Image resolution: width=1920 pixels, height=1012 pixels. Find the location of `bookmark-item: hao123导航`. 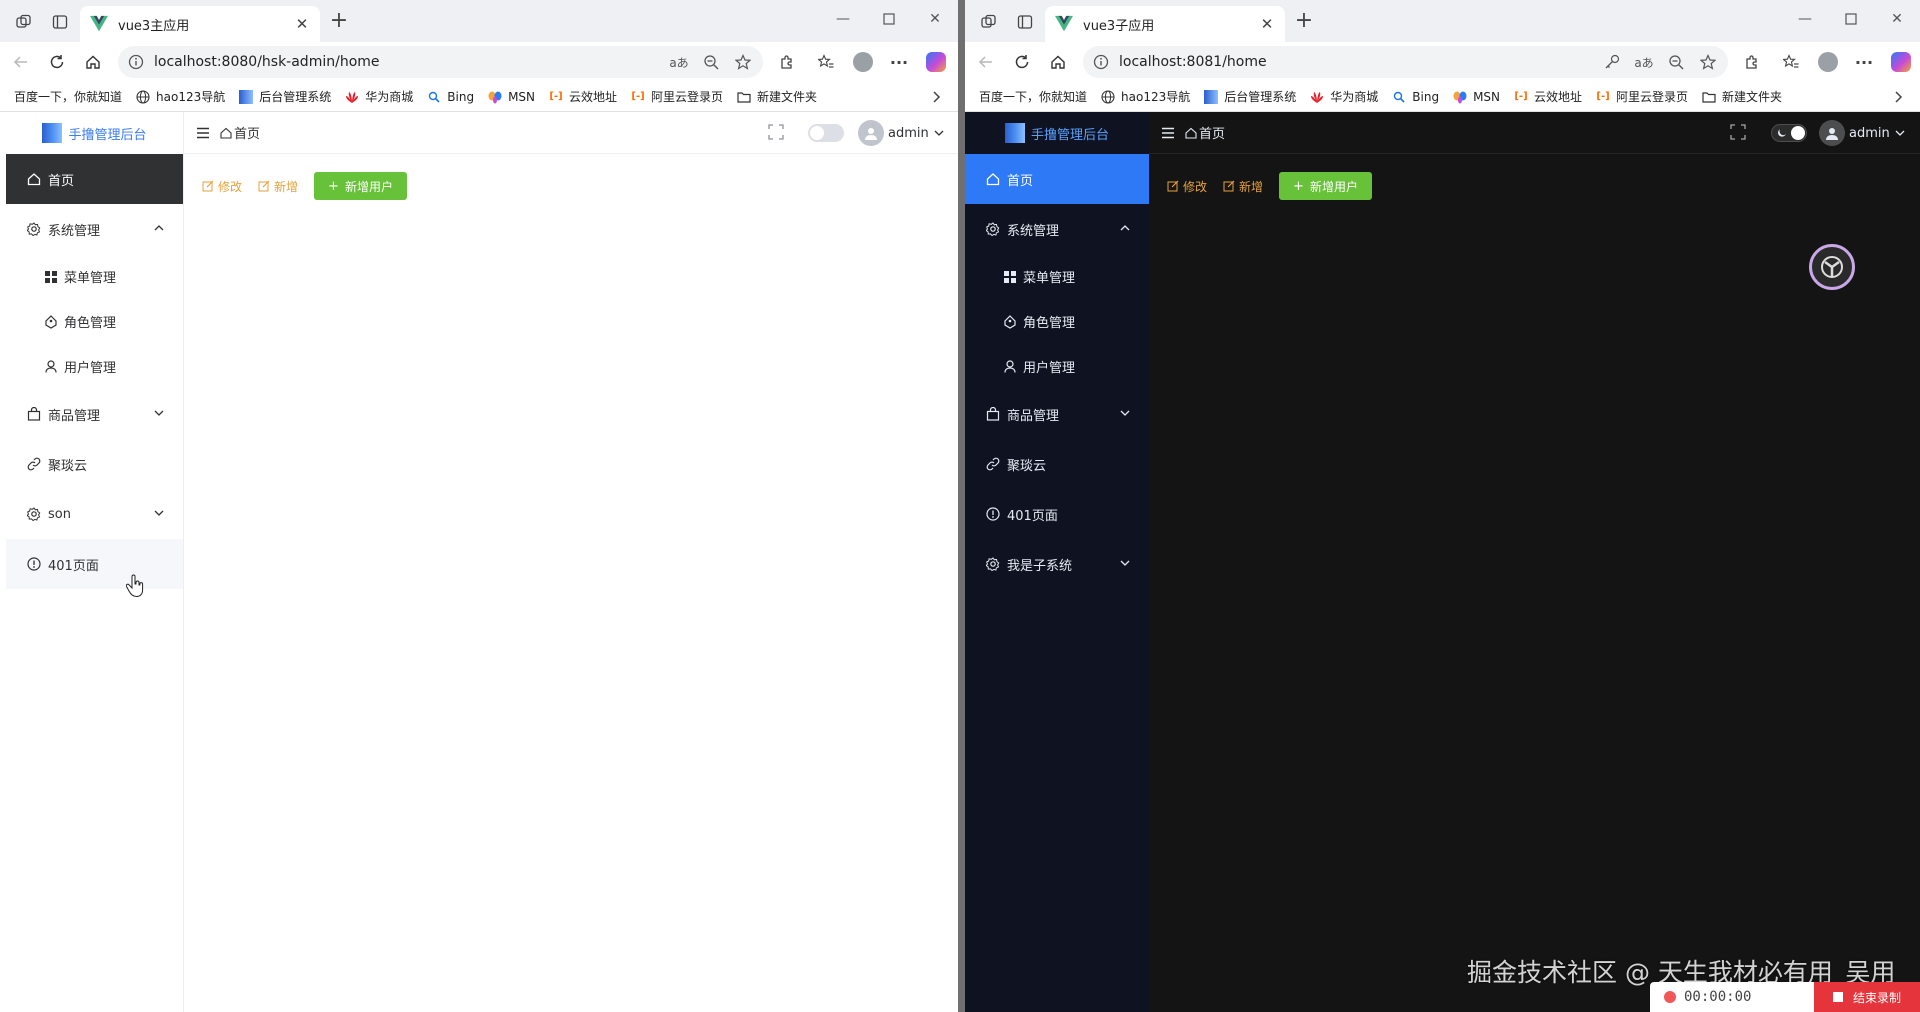

bookmark-item: hao123导航 is located at coordinates (1145, 96).